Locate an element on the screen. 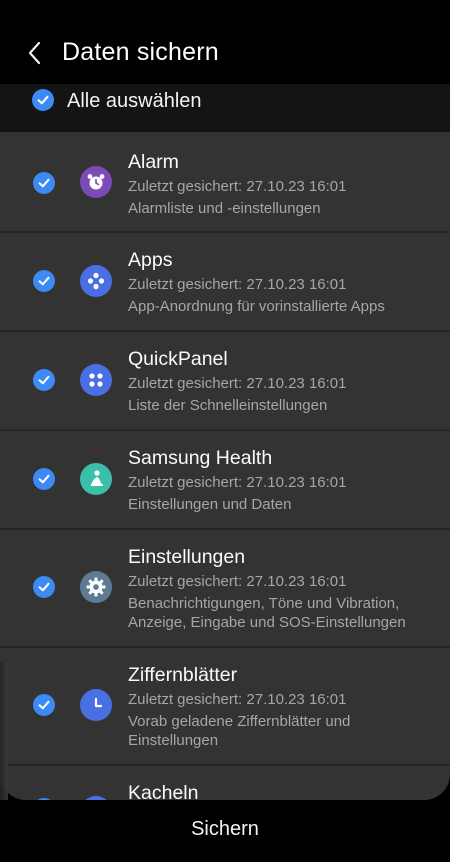  bottom-action-bar: Sichern is located at coordinates (225, 831).